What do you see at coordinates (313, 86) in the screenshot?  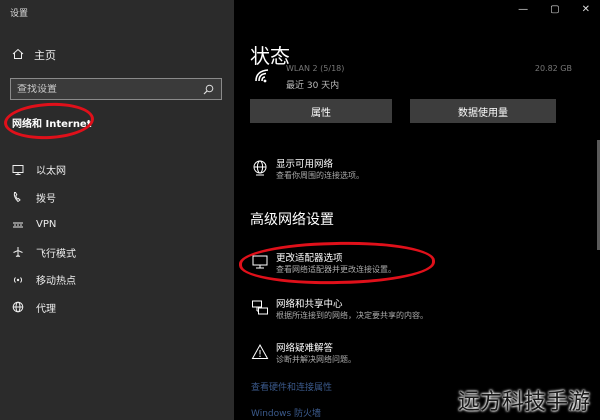 I see `wifi-last-time: 最近 30 天内` at bounding box center [313, 86].